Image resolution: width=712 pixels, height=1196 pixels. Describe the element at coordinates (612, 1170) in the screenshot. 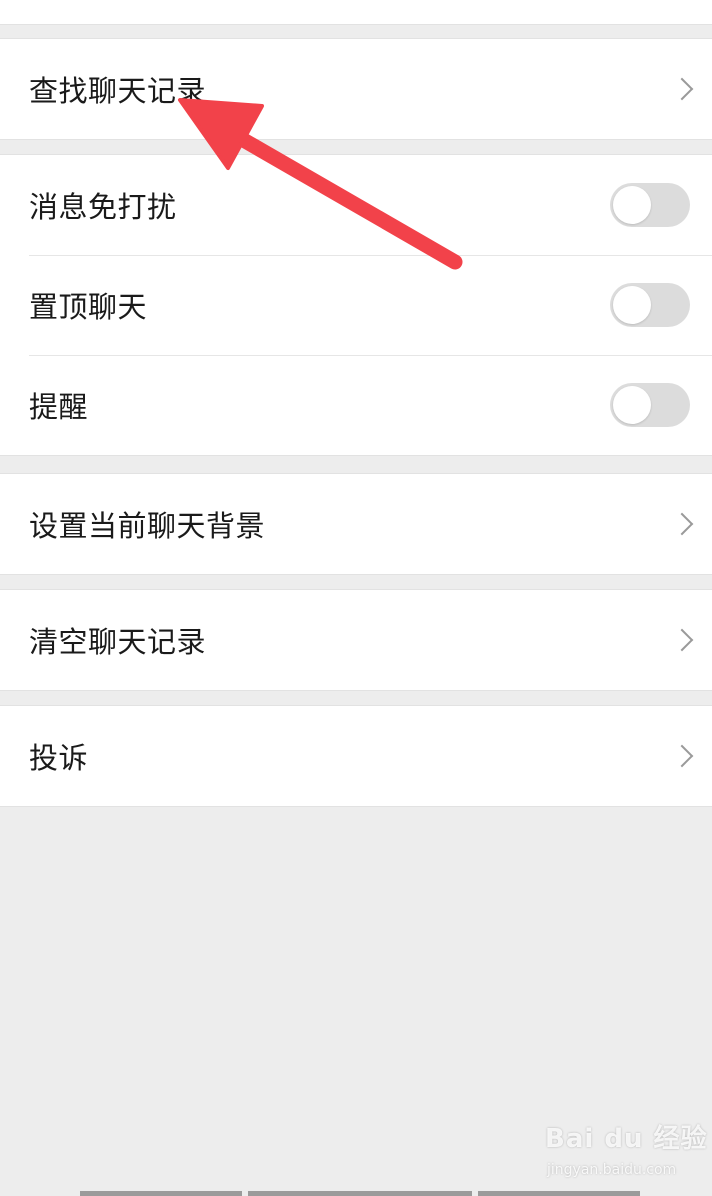

I see `watermark-url: jingyan.baidu.com` at that location.